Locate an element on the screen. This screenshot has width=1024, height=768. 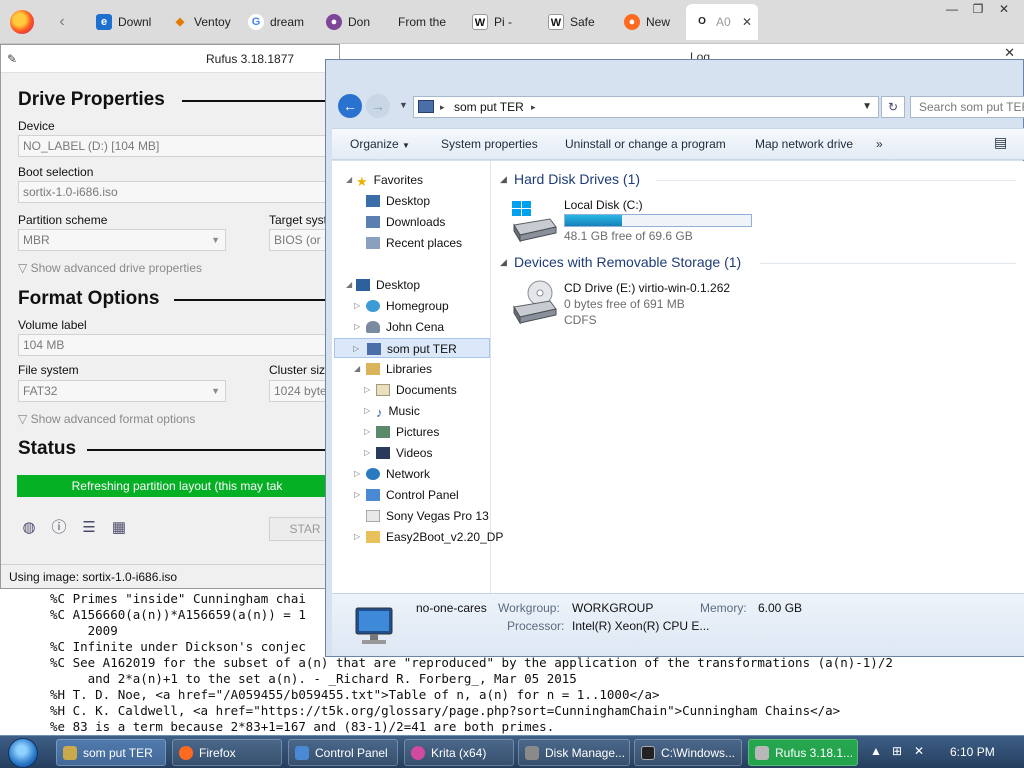
history-dropdown-icon: ▼ is located at coordinates (403, 105).